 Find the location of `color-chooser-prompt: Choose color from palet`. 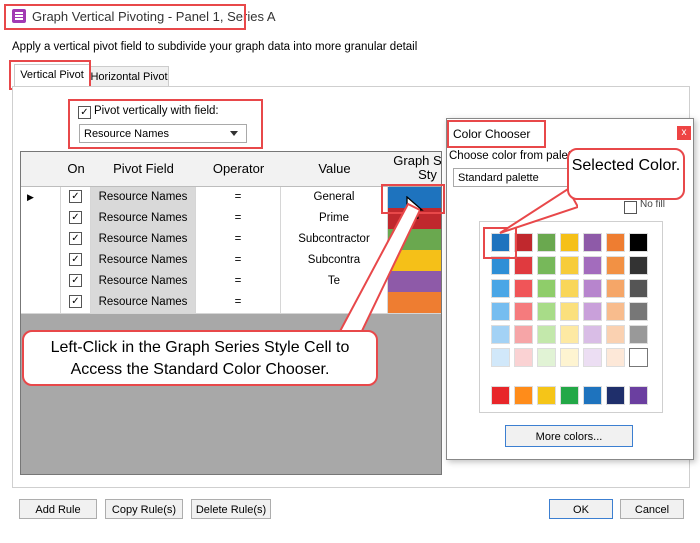

color-chooser-prompt: Choose color from palet is located at coordinates (510, 156).